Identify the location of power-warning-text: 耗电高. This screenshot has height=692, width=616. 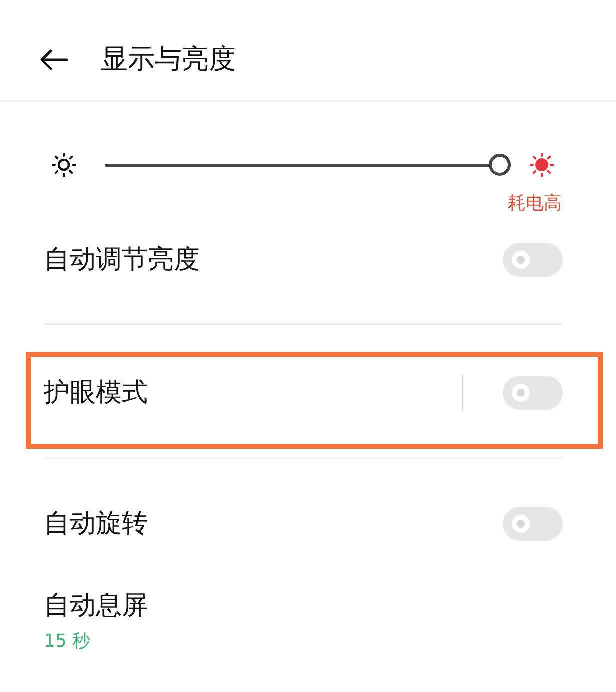
(535, 203).